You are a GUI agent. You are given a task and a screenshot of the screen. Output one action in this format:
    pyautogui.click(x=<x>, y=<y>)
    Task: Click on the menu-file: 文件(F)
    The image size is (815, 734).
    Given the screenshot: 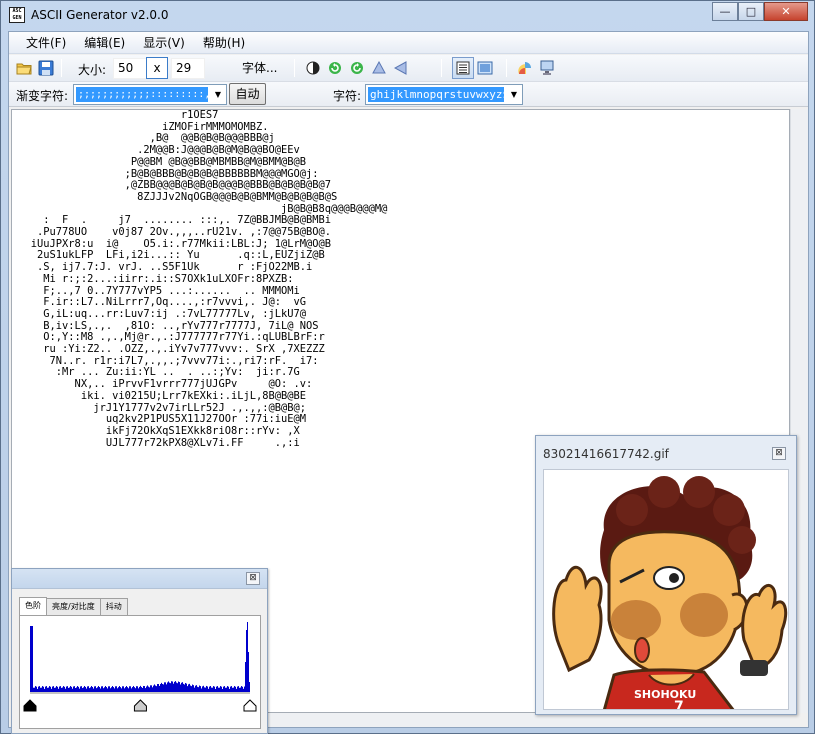 What is the action you would take?
    pyautogui.click(x=46, y=43)
    